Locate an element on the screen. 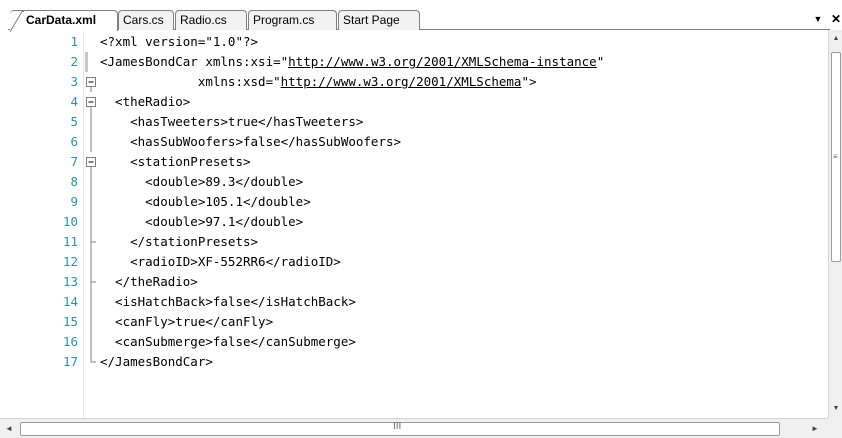 Image resolution: width=842 pixels, height=438 pixels. code-segment: <canSubmerge>false</canSubmerge> is located at coordinates (228, 341).